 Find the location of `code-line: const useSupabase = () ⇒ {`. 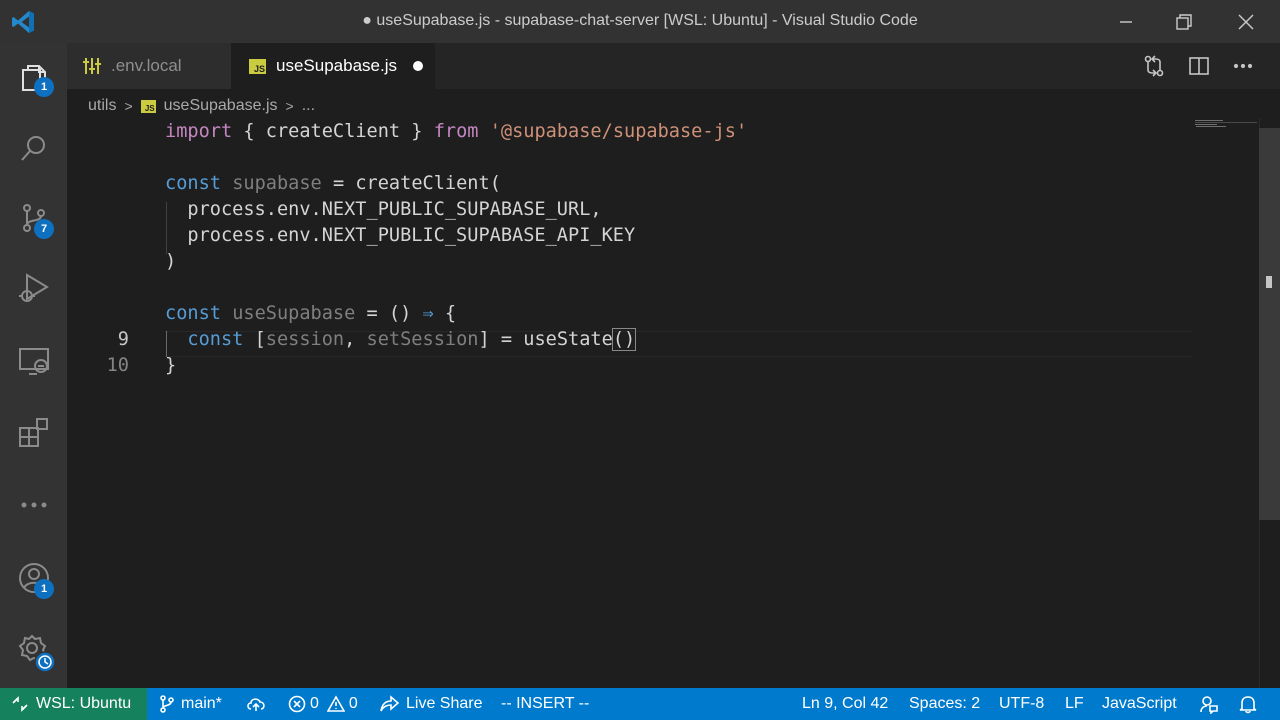

code-line: const useSupabase = () ⇒ { is located at coordinates (632, 314).